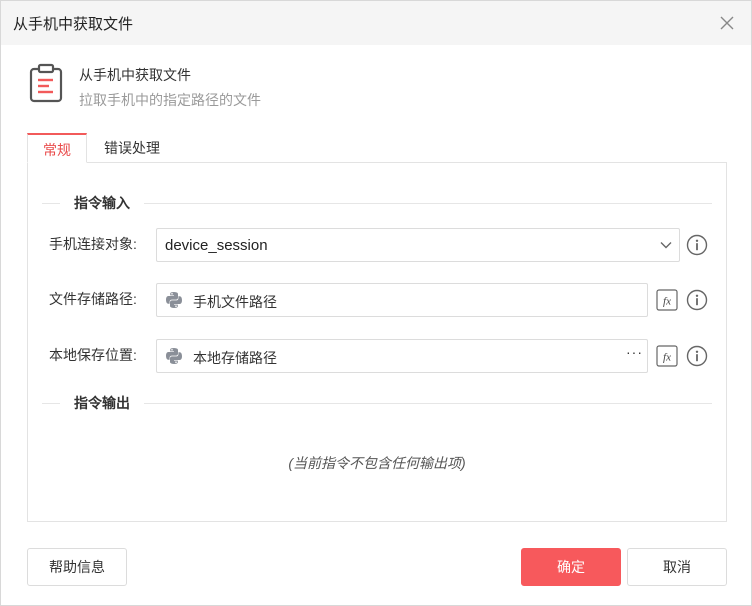 This screenshot has height=606, width=752. What do you see at coordinates (73, 24) in the screenshot?
I see `dialog-title: 从手机中获取文件` at bounding box center [73, 24].